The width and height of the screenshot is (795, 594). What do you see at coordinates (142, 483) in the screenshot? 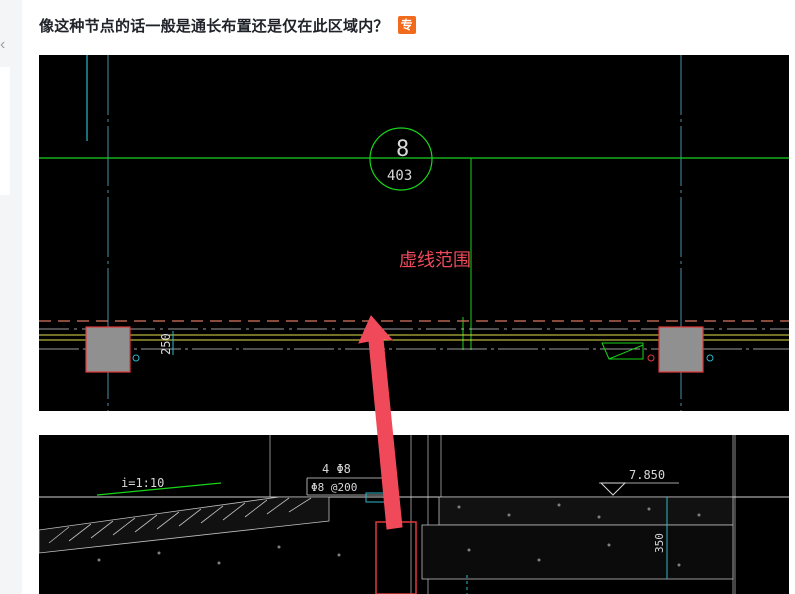
I see `slope-label: i=1:10` at bounding box center [142, 483].